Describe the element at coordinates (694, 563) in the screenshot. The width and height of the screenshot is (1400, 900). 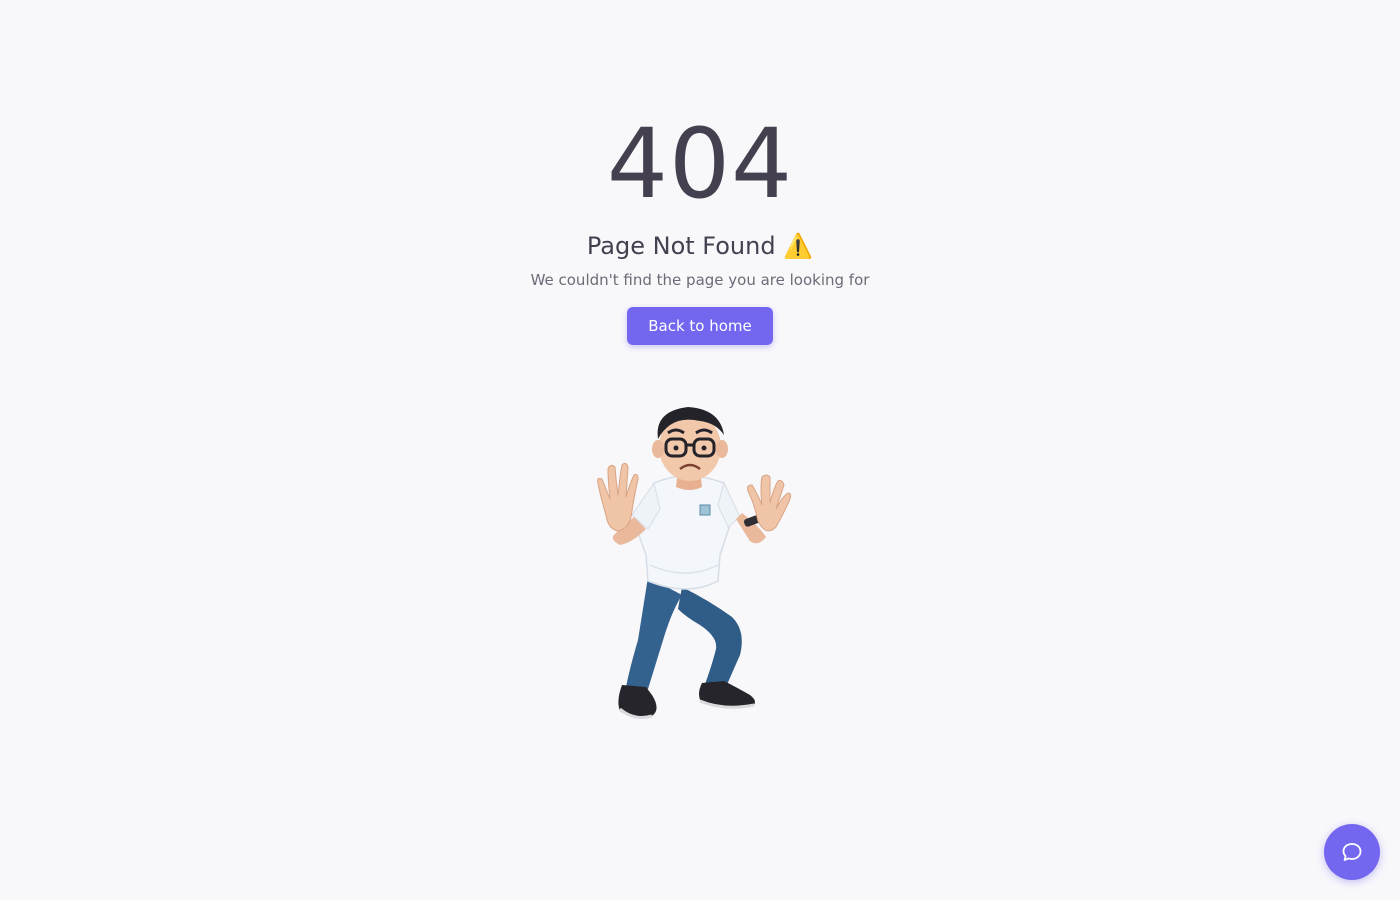
I see `confused-man-illustration` at that location.